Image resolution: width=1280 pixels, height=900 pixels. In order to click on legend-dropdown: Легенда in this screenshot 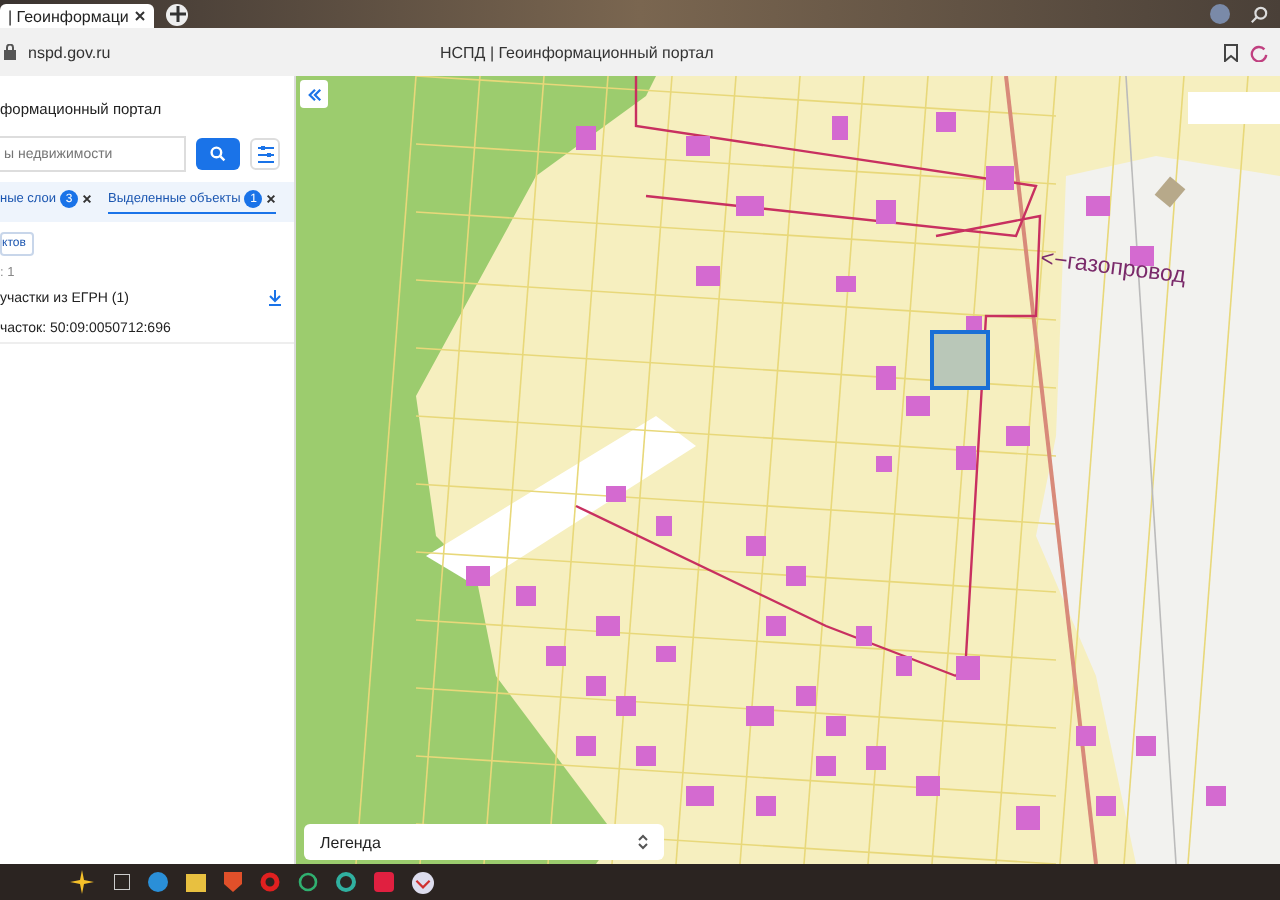, I will do `click(484, 842)`.